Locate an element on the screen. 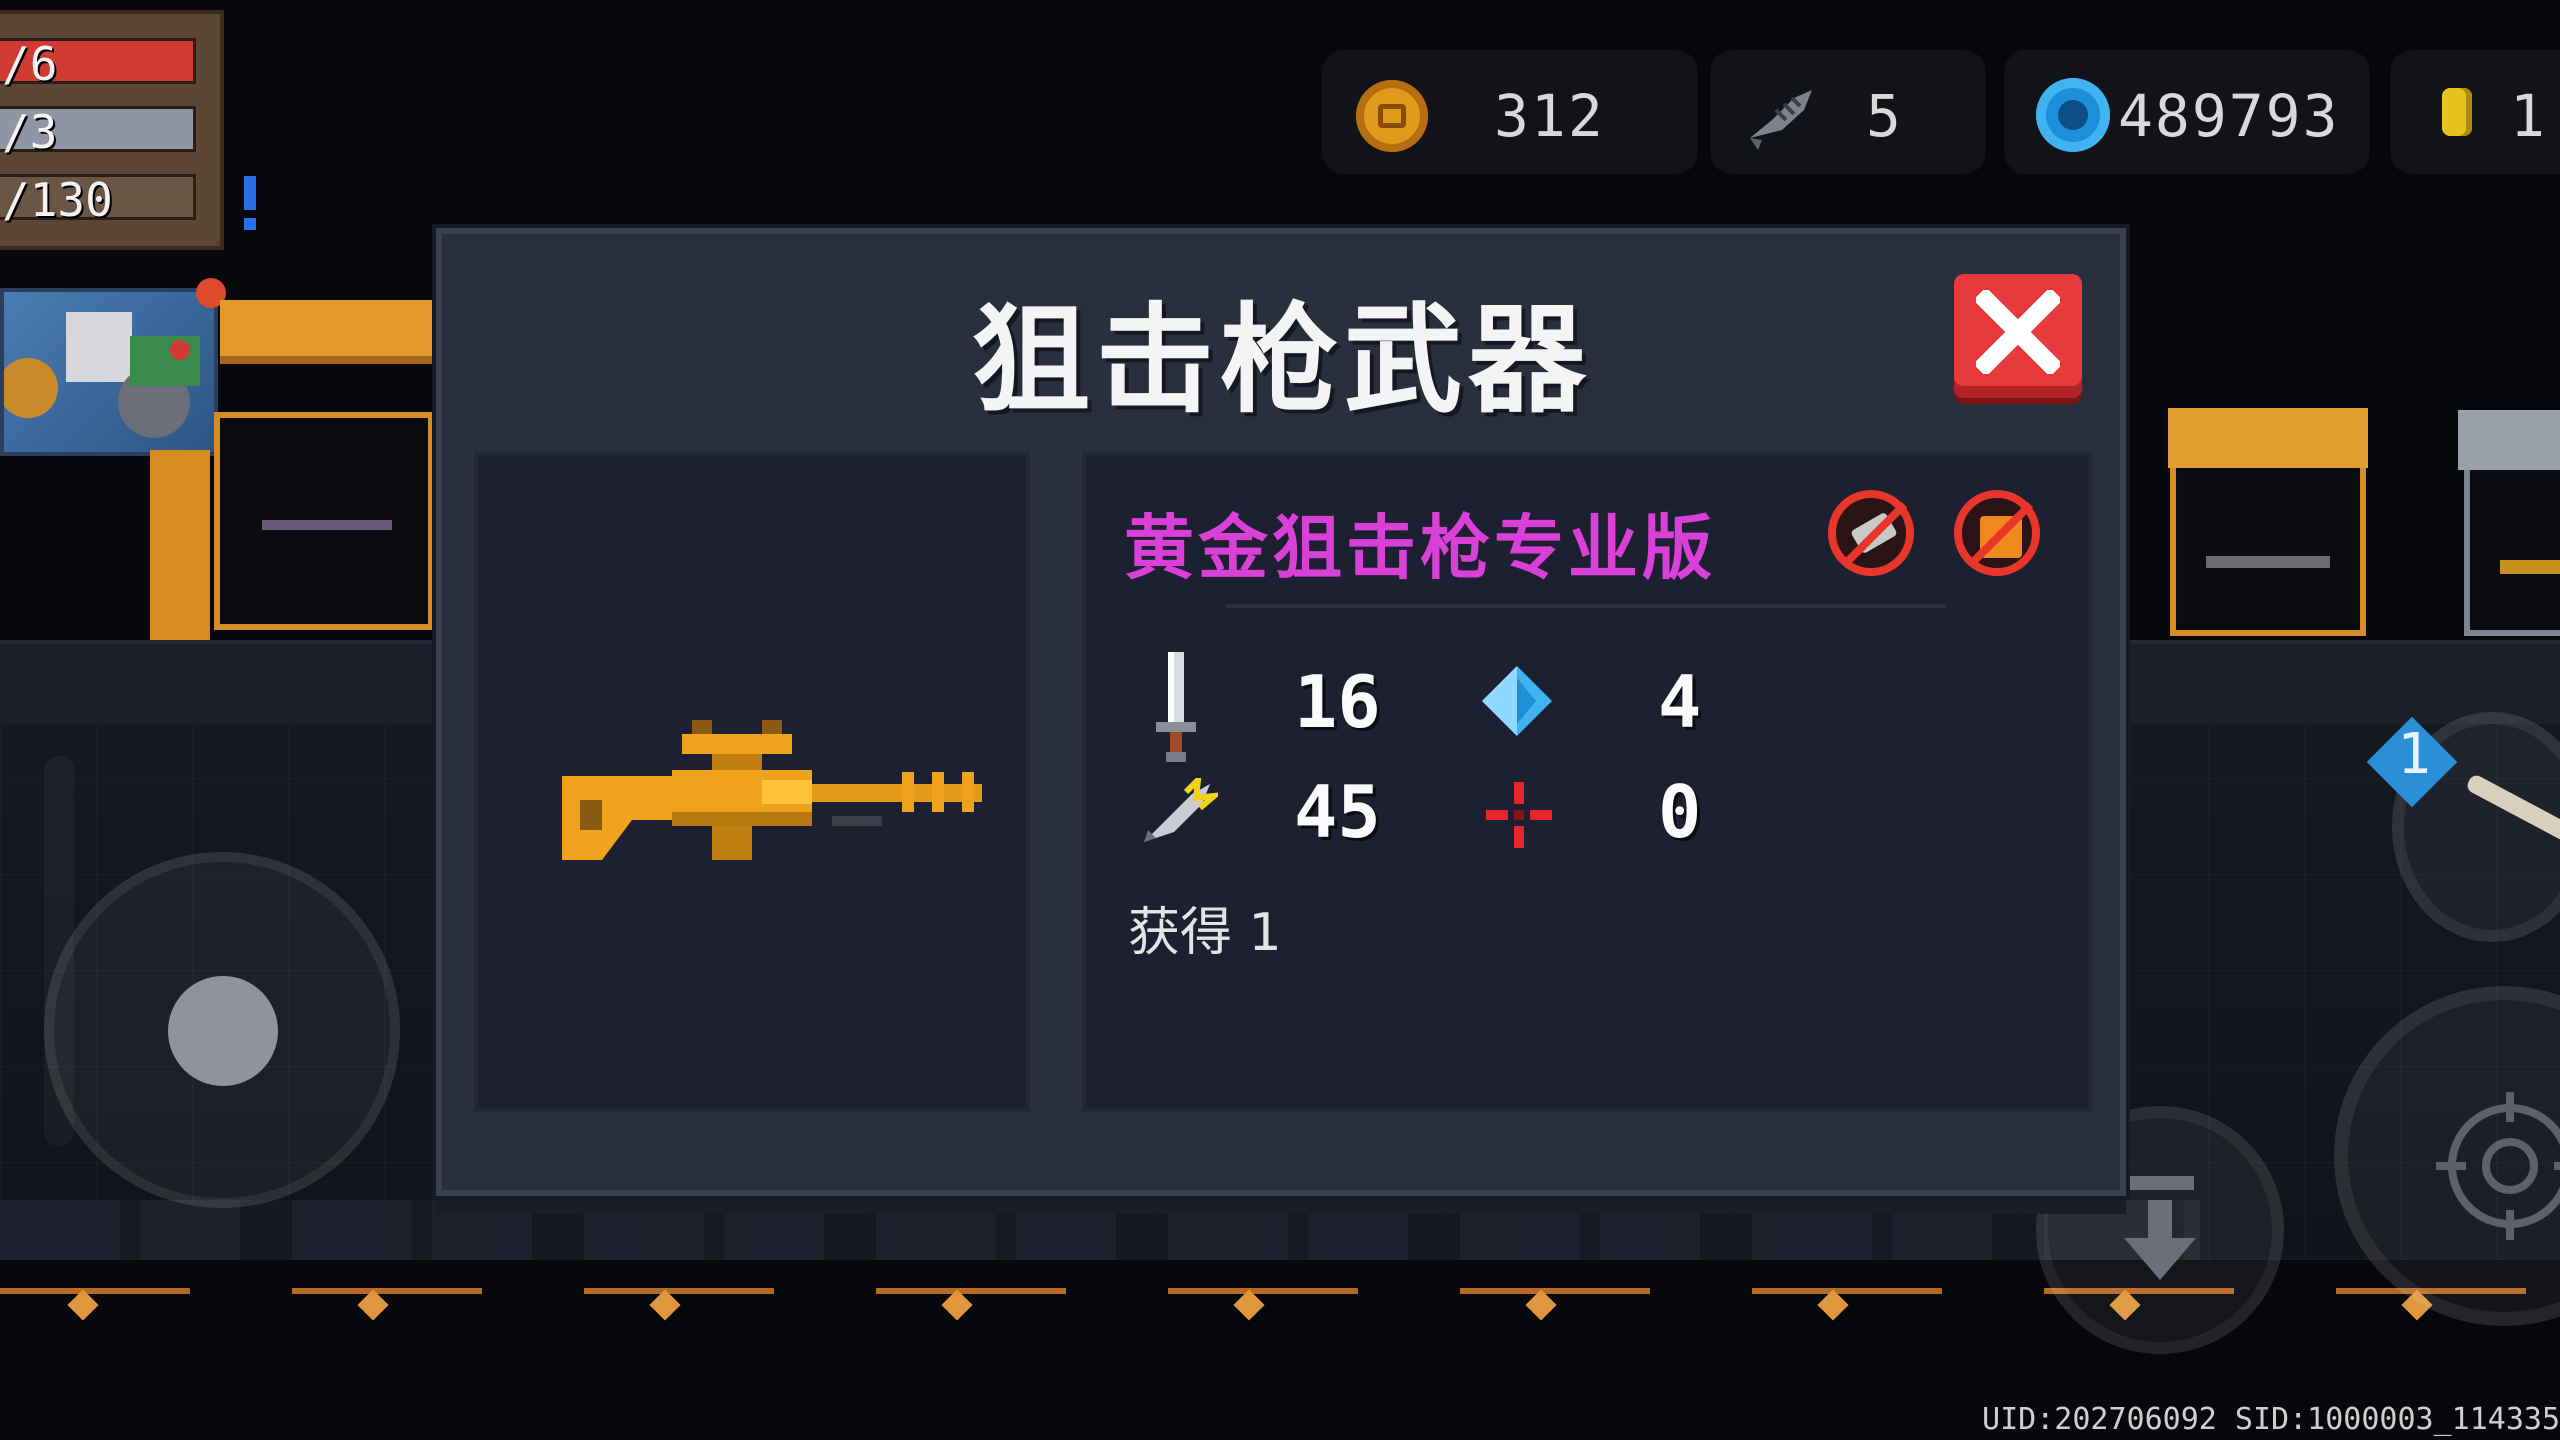 The image size is (2560, 1440). skill-badge-count: 1 is located at coordinates (2414, 754).